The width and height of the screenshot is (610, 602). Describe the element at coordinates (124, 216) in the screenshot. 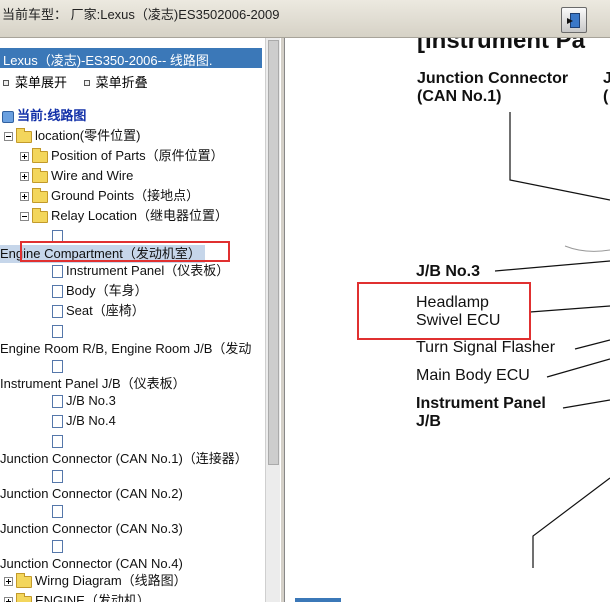

I see `tree-node-relay-location: Relay Location（继电器位置）` at that location.